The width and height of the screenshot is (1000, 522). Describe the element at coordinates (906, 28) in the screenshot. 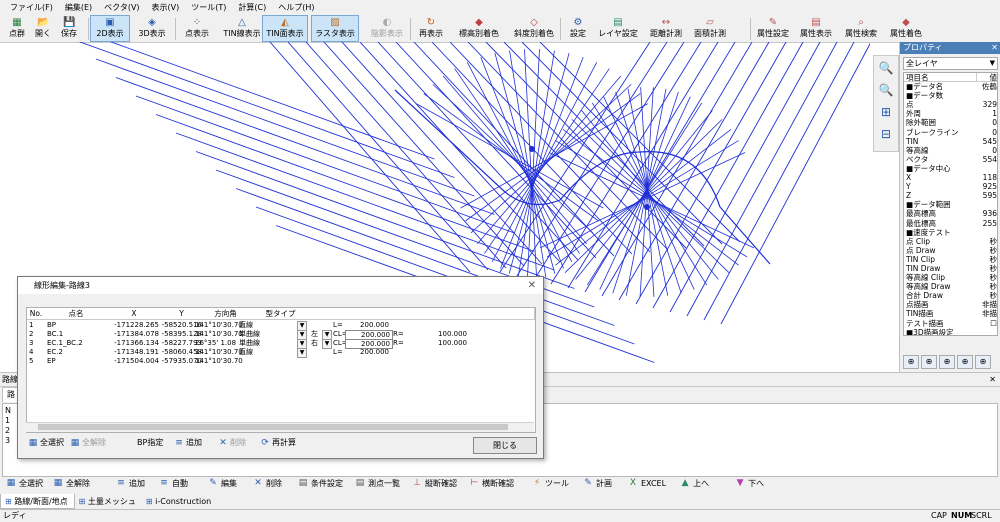

I see `toolbar-button-attribute-color: ◆ 属性着色` at that location.